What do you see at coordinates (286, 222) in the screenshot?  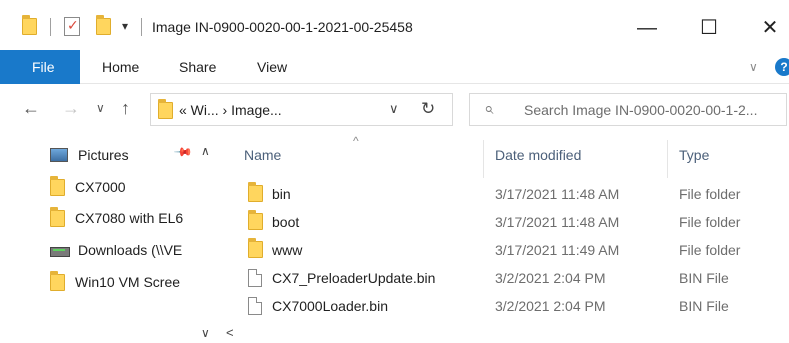 I see `file-name: boot` at bounding box center [286, 222].